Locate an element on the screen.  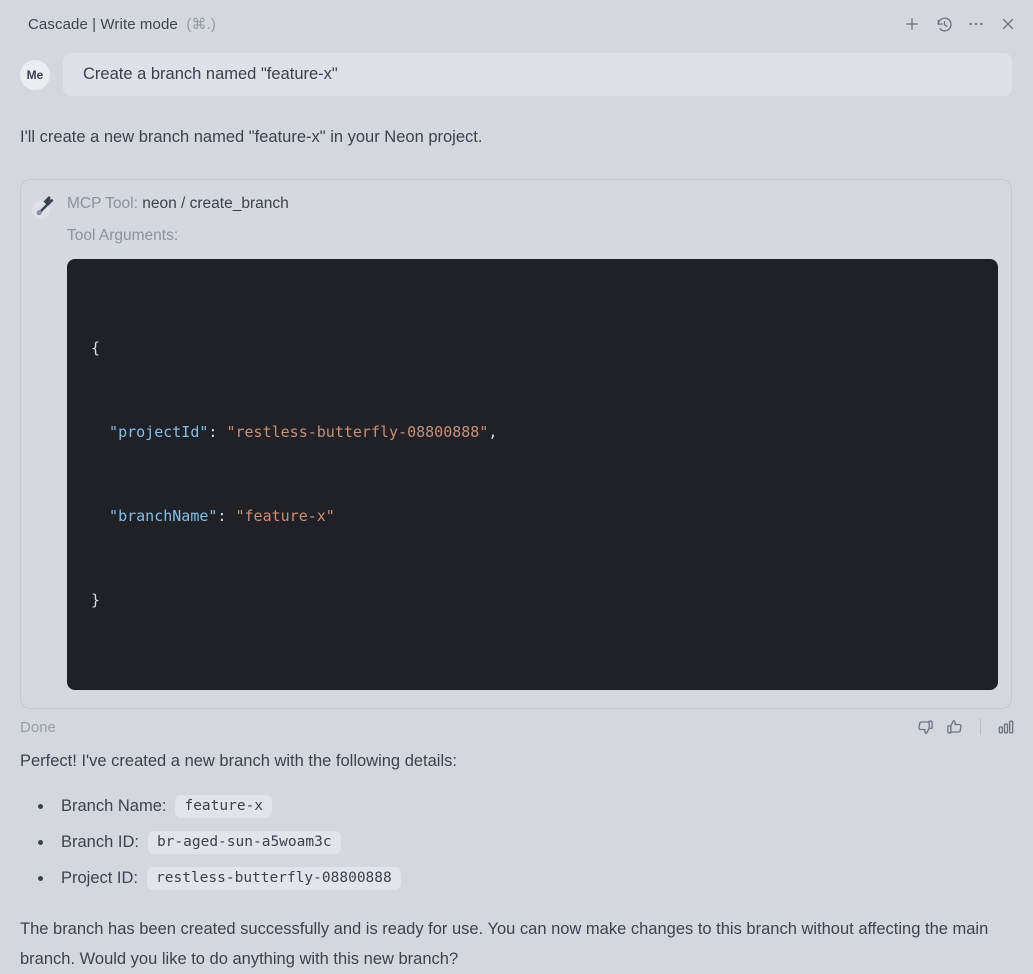
divider is located at coordinates (980, 727).